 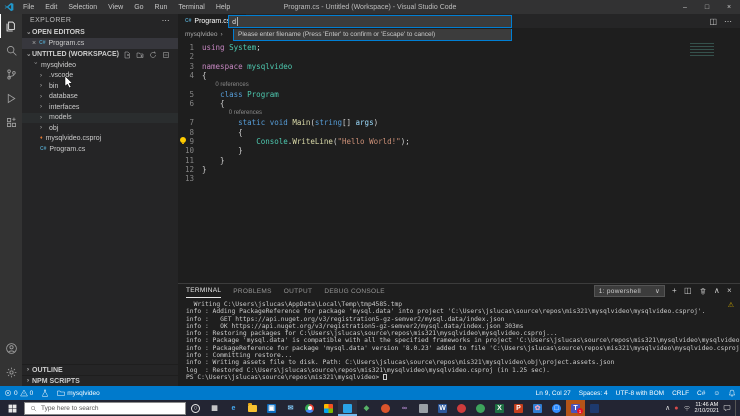 What do you see at coordinates (685, 7) in the screenshot?
I see `minimize-button: –` at bounding box center [685, 7].